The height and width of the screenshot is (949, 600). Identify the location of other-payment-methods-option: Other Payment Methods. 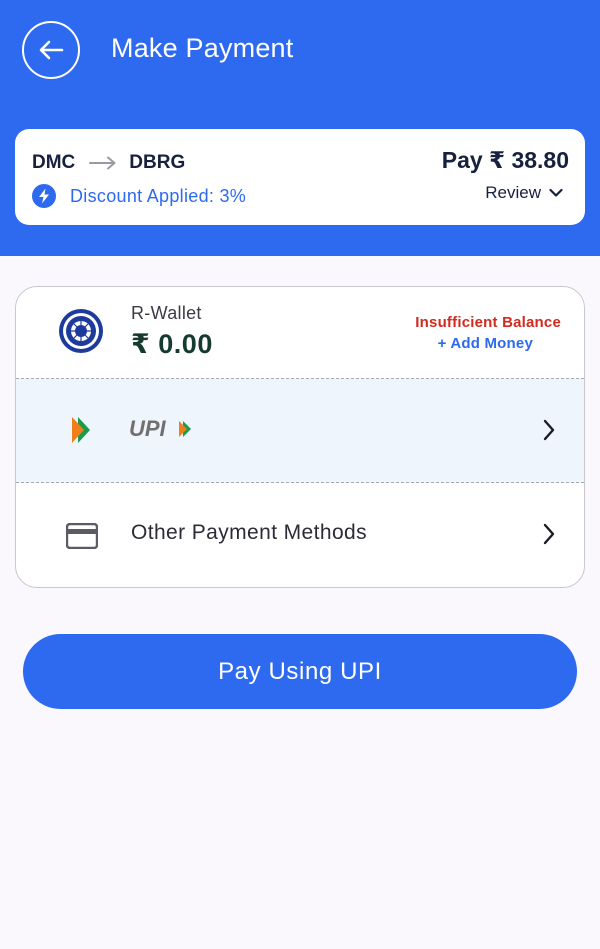
(300, 535).